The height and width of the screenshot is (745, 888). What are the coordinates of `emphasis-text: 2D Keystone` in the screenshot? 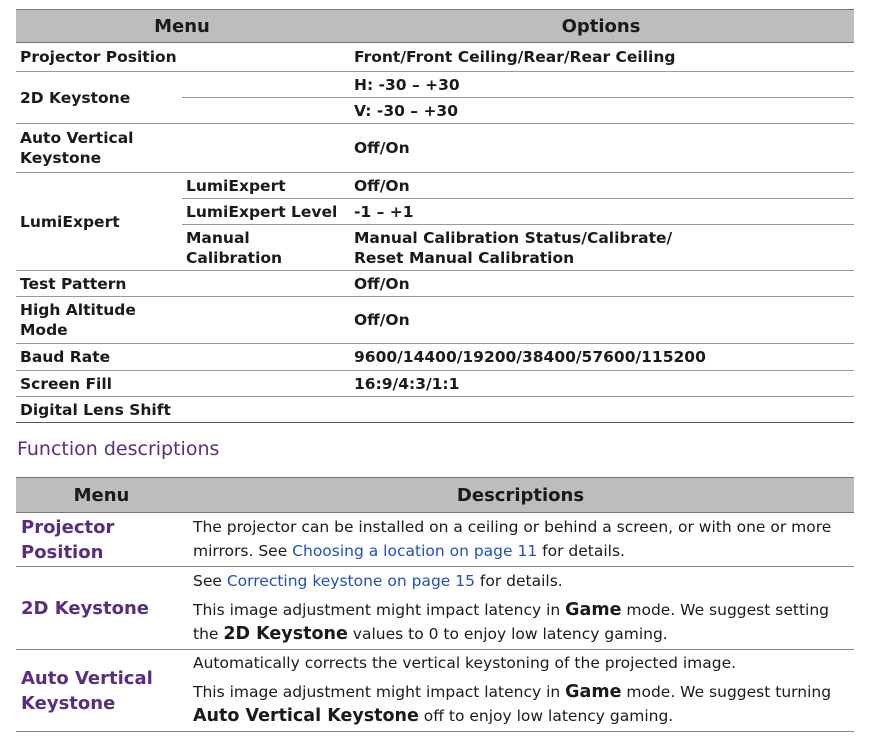 It's located at (285, 633).